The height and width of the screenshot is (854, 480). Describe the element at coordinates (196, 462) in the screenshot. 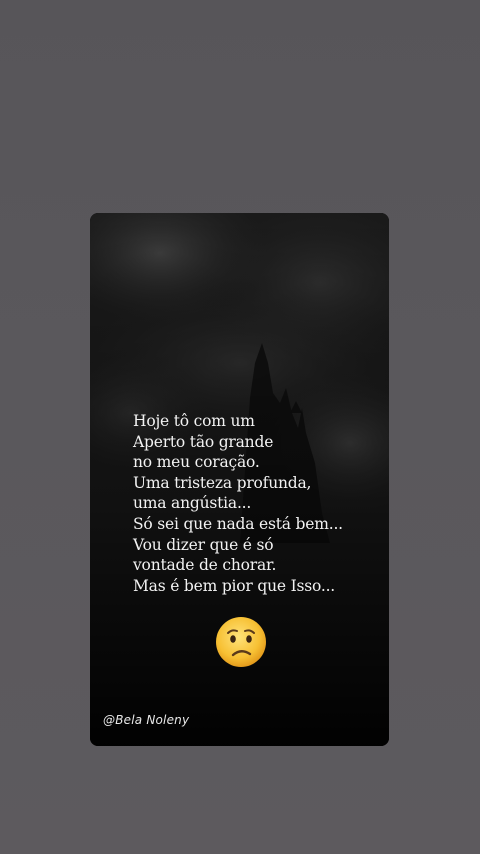

I see `poem-line: no meu coração.` at that location.